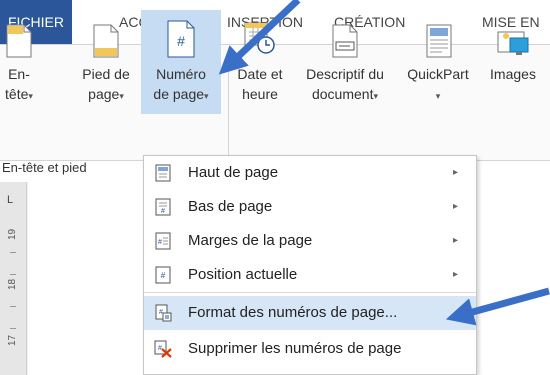  I want to click on vertical-ruler: L 19 18 17, so click(13, 278).